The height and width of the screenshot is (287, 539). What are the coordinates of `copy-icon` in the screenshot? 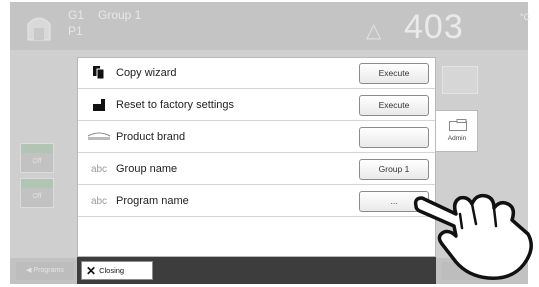 It's located at (99, 73).